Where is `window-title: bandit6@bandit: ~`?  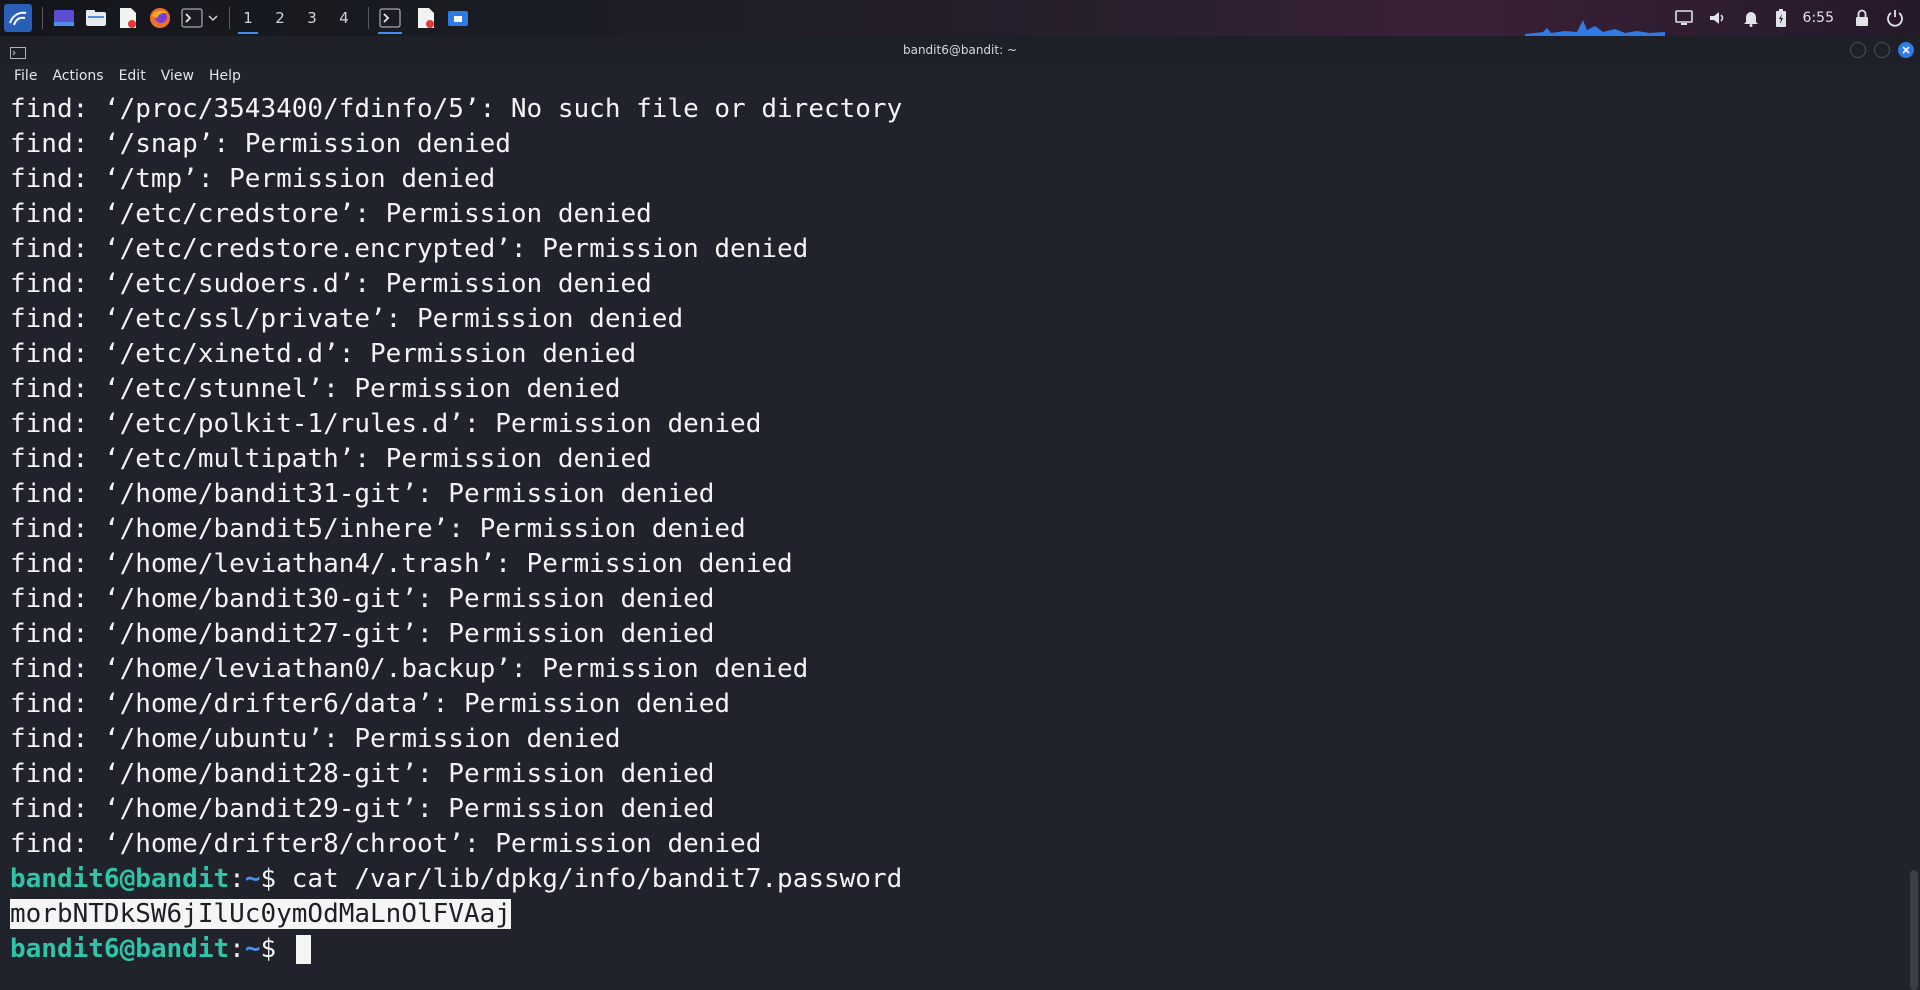
window-title: bandit6@bandit: ~ is located at coordinates (959, 50).